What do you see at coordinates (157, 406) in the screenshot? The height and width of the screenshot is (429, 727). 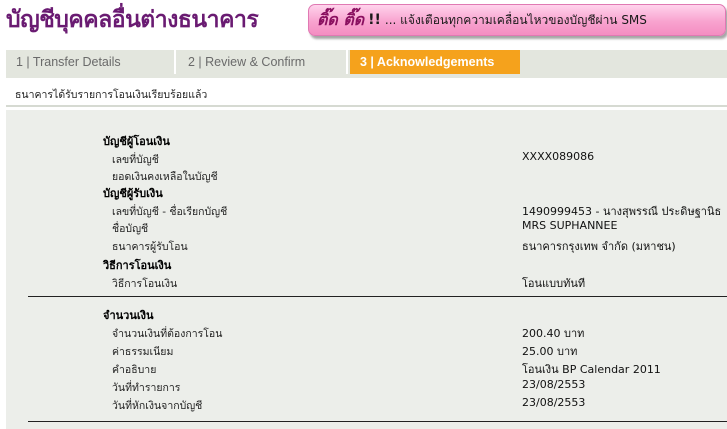 I see `debit-date-label: วันที่หักเงินจากบัญชี` at bounding box center [157, 406].